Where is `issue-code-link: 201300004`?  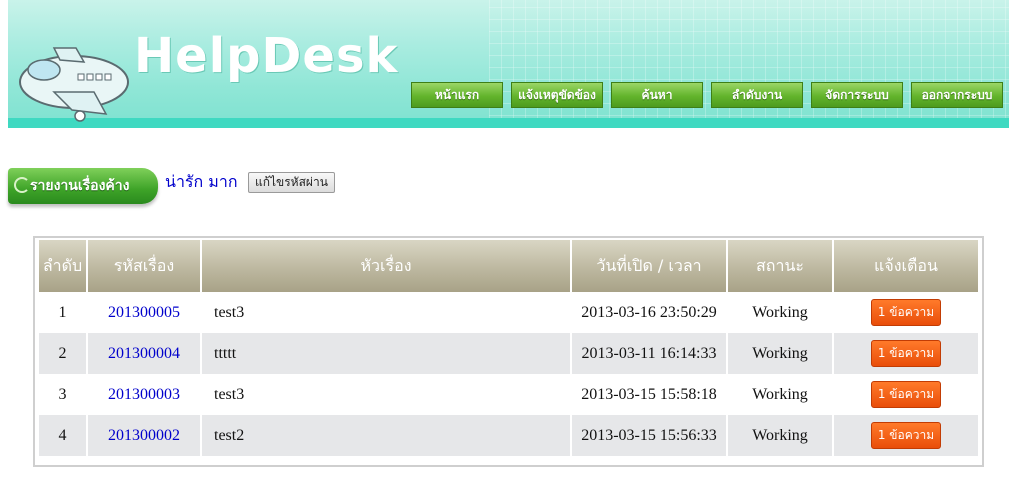
issue-code-link: 201300004 is located at coordinates (144, 353).